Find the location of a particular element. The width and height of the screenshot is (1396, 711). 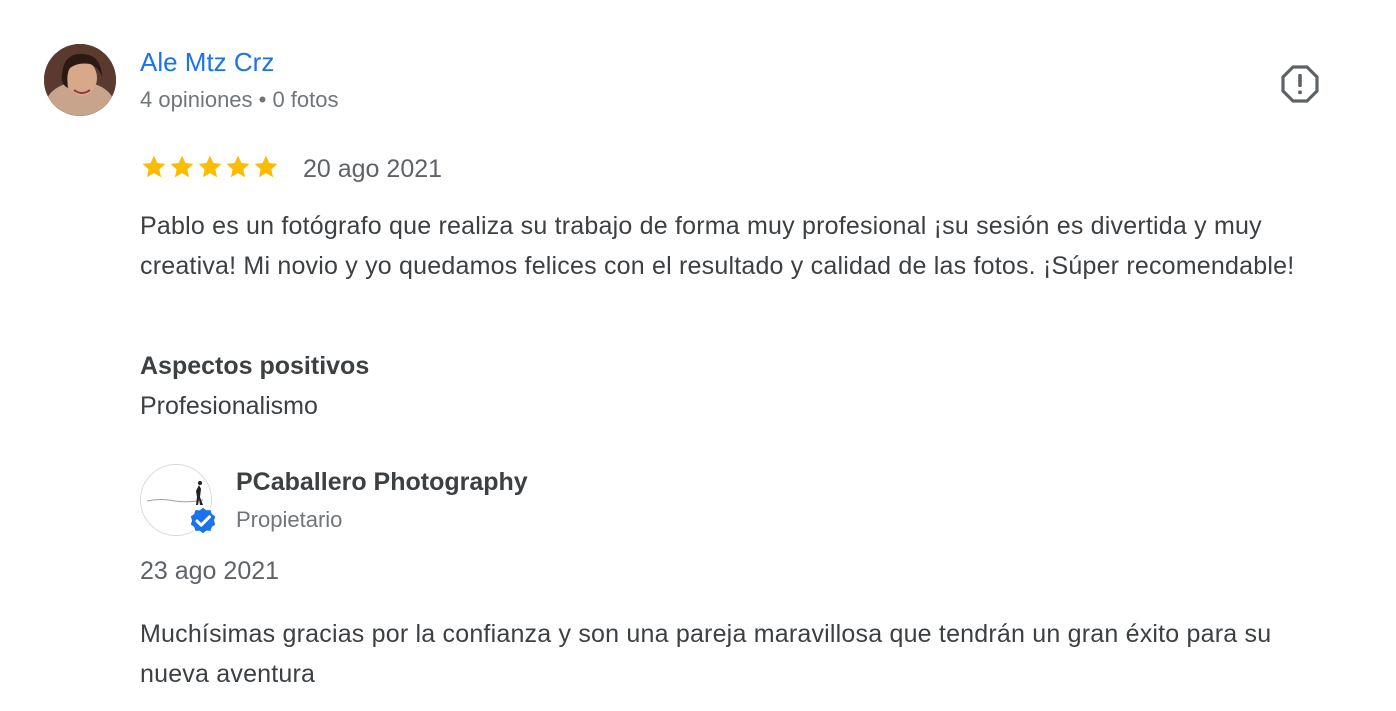

verified-check-icon is located at coordinates (203, 521).